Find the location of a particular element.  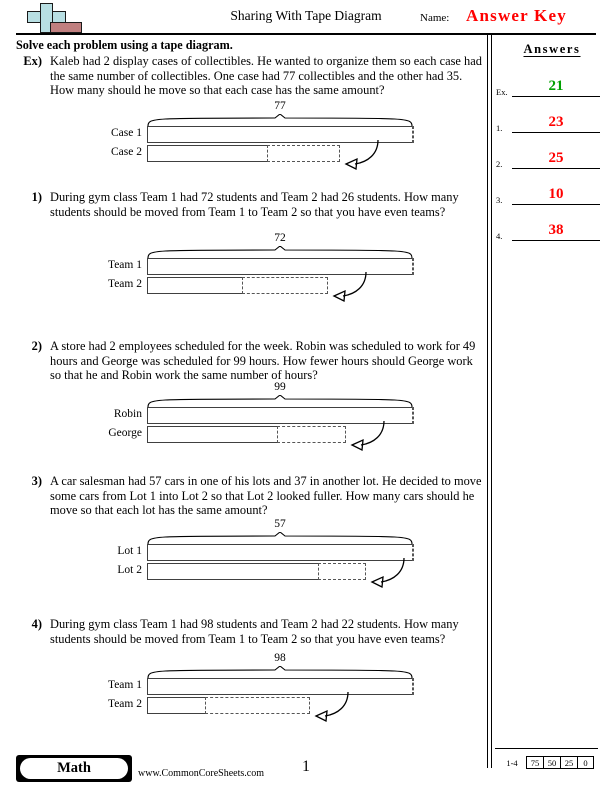

tape-row-2: Lot 2 is located at coordinates (242, 571).